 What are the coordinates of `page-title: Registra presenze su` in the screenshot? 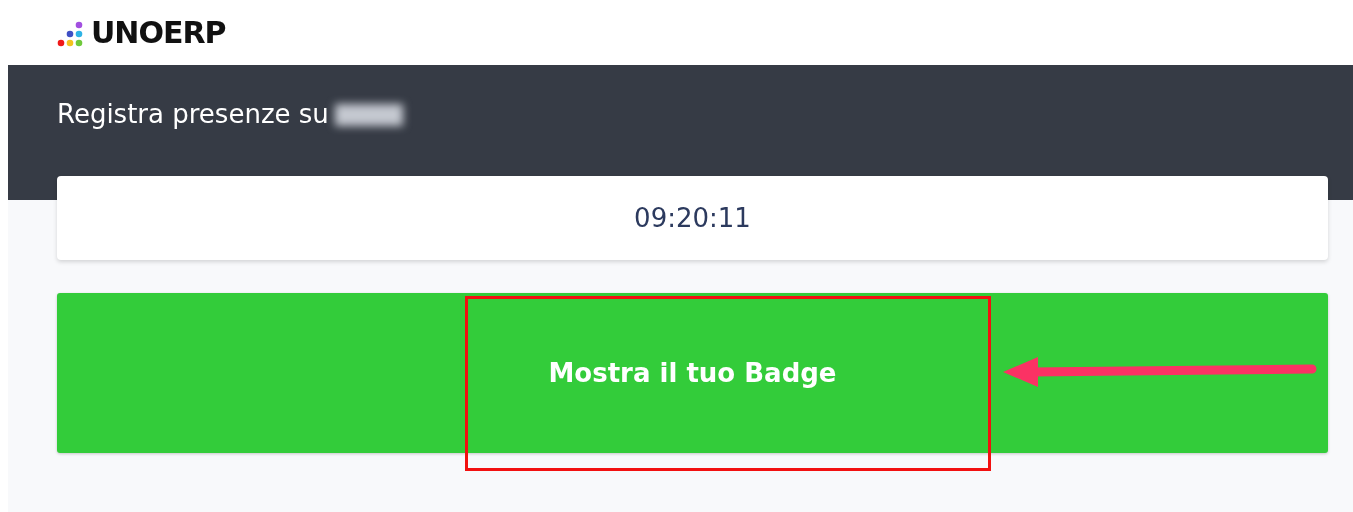 It's located at (193, 114).